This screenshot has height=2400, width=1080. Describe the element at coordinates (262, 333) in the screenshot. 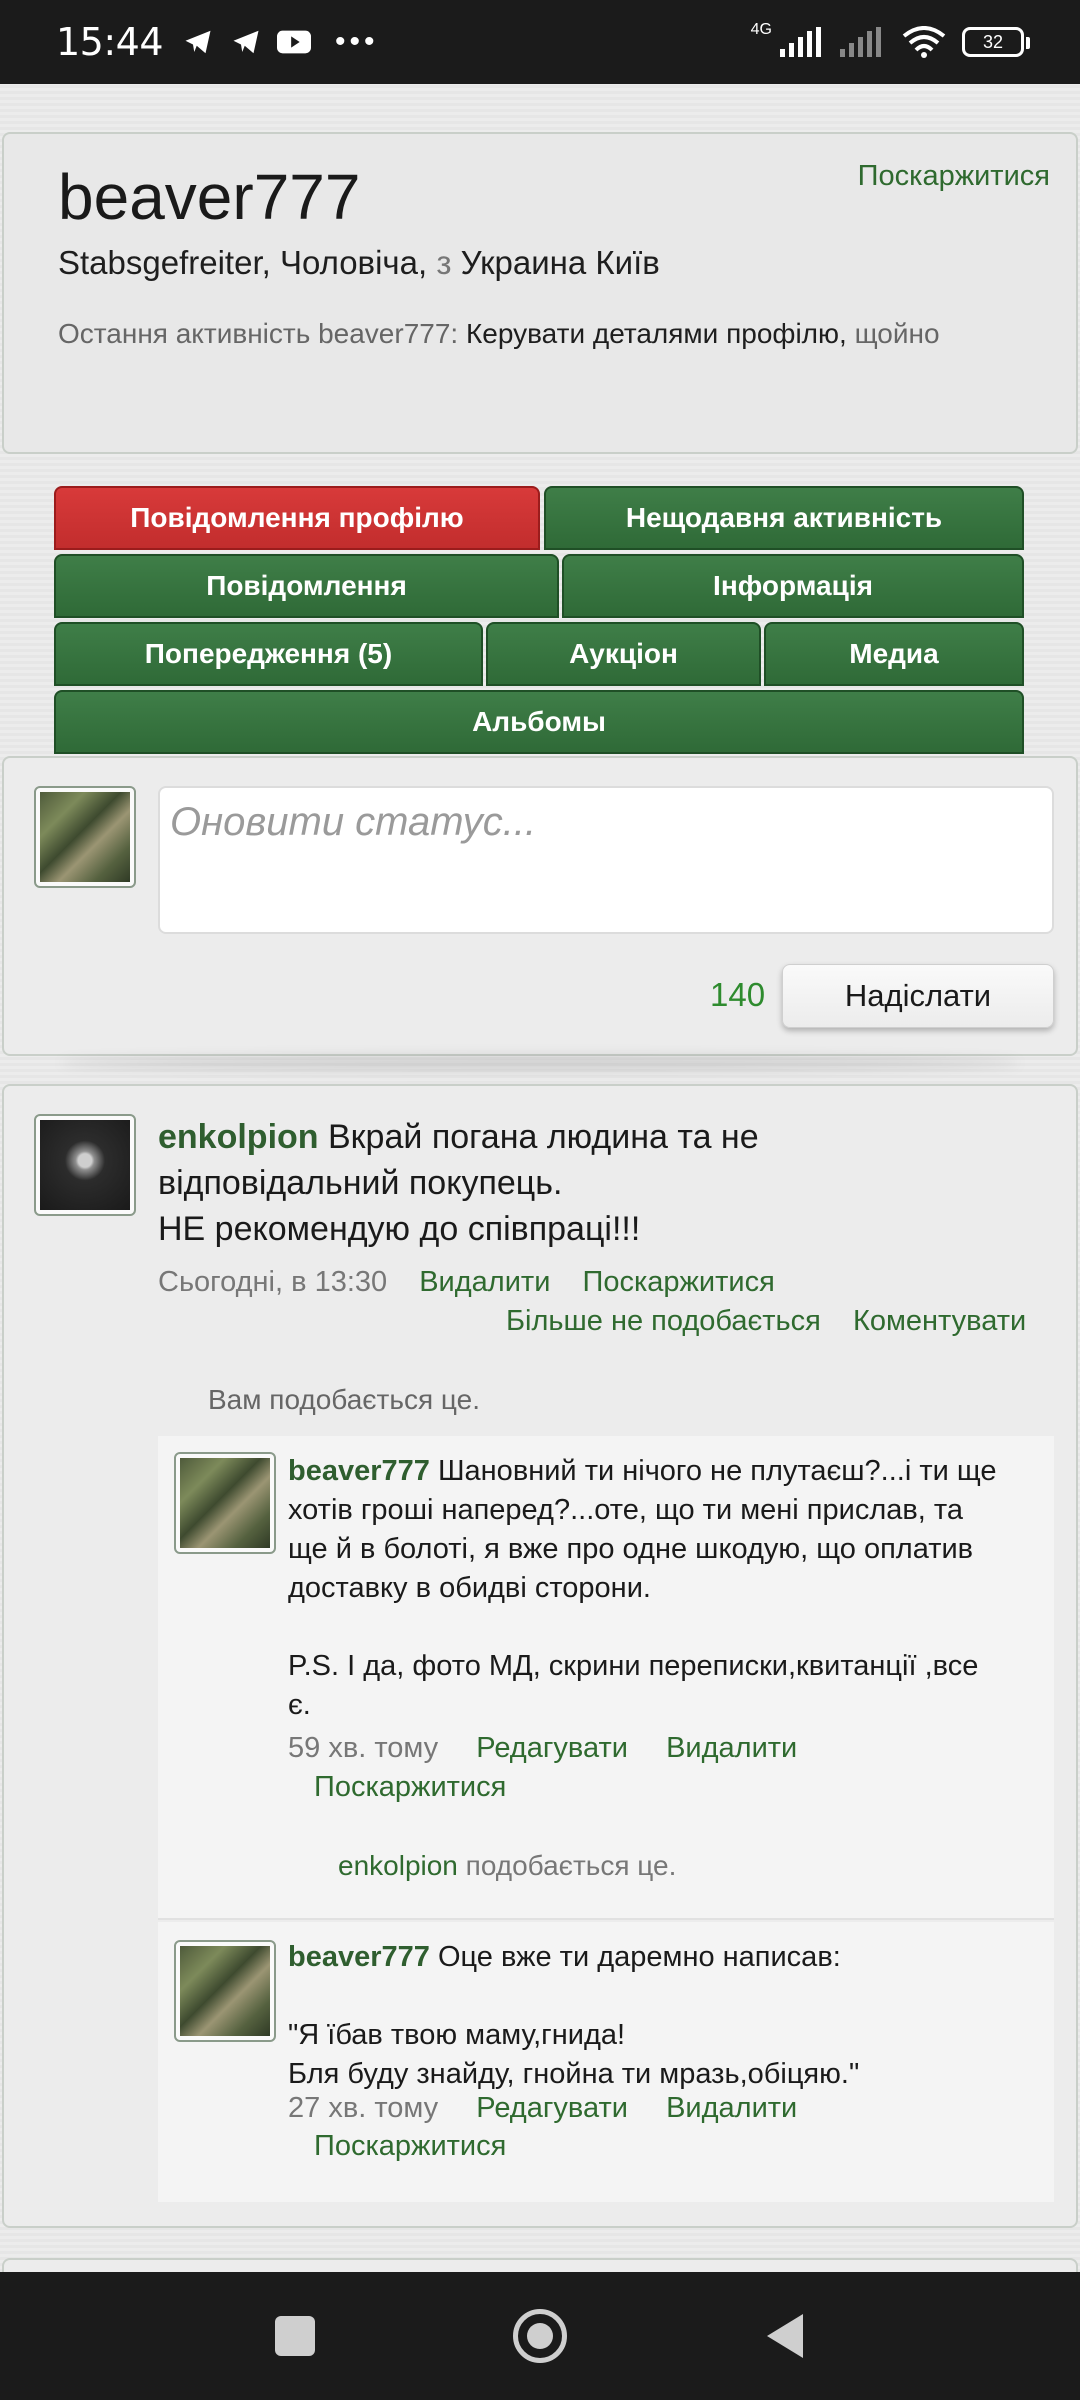

I see `last-activity-prefix: Остання активність beaver777:` at that location.